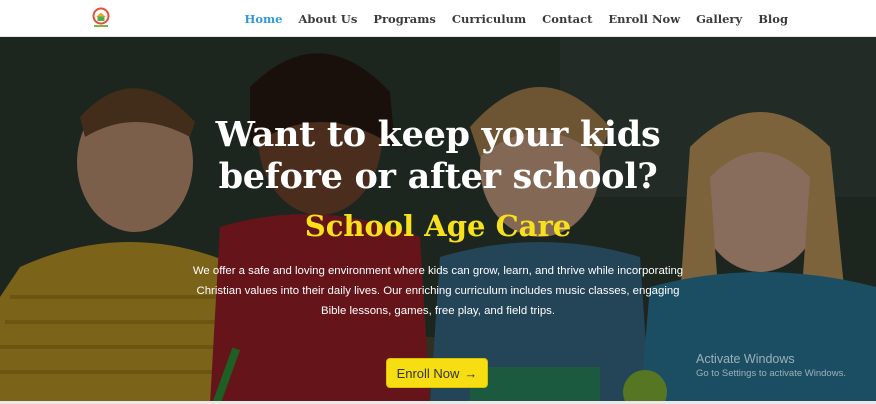 This screenshot has width=876, height=404. I want to click on hero-subheading: School Age Care, so click(438, 226).